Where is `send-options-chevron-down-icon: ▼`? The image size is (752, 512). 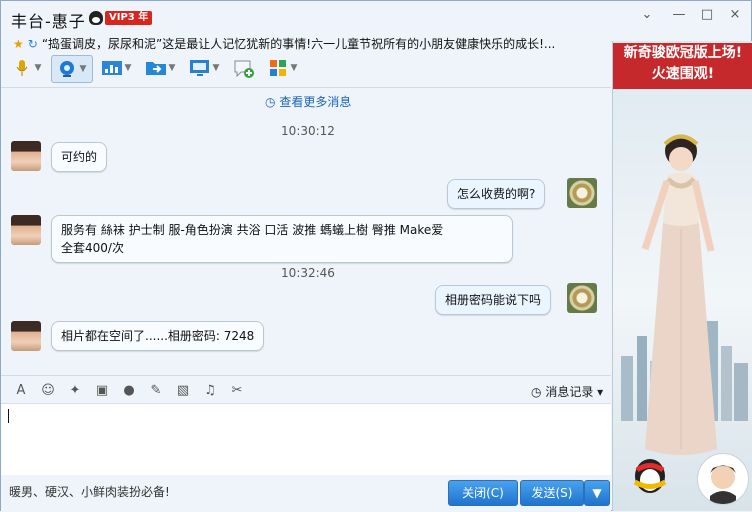
send-options-chevron-down-icon: ▼ is located at coordinates (597, 493).